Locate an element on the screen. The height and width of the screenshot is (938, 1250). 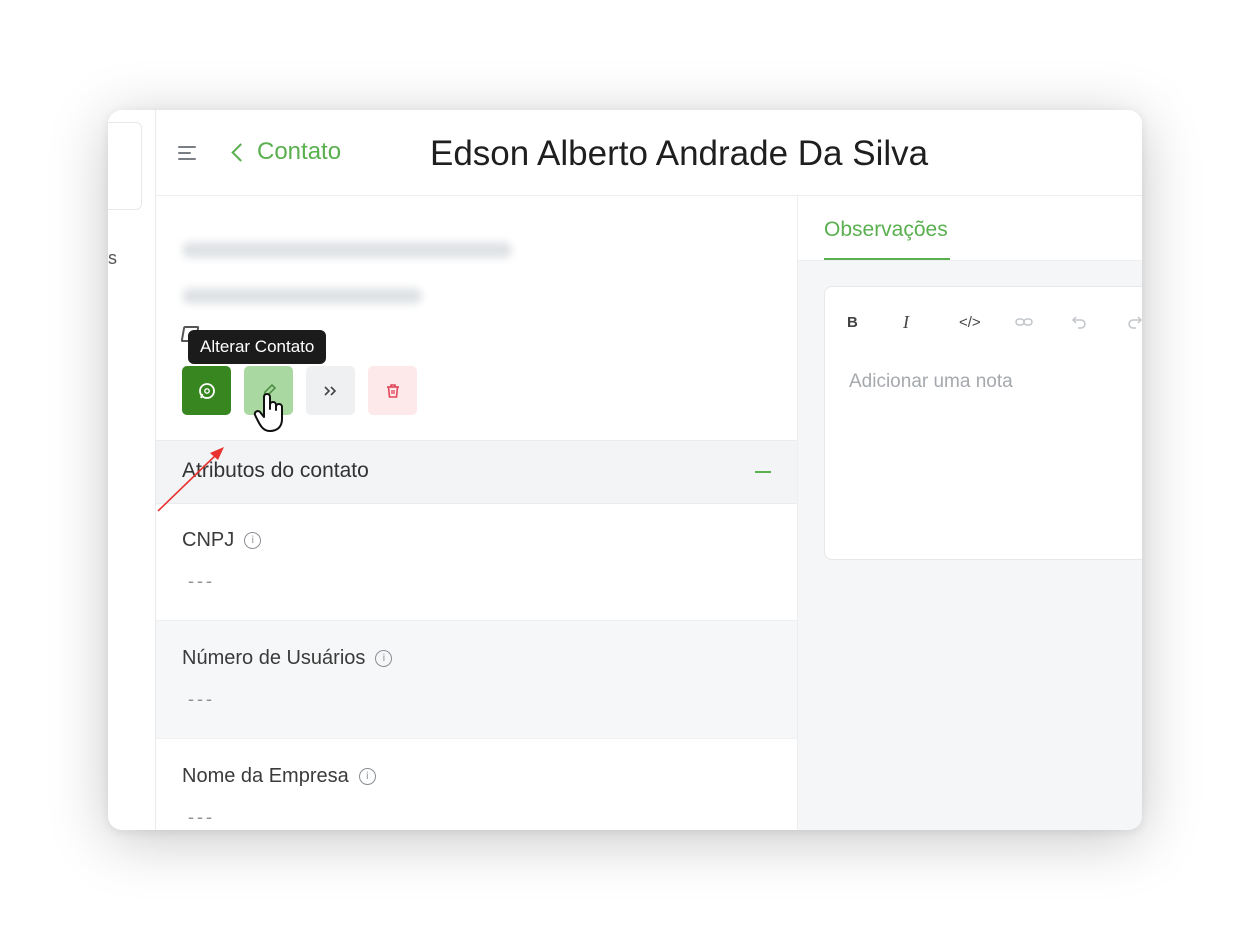
redo-button is located at coordinates (1134, 322).